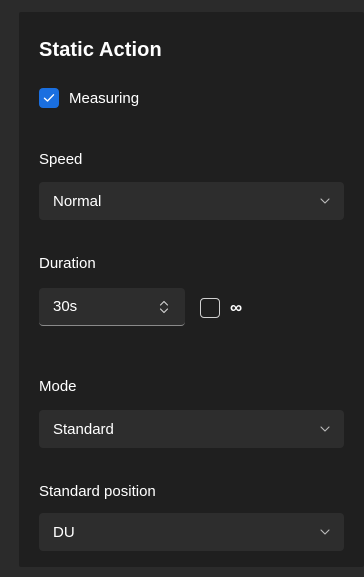  I want to click on measuring-checkbox-row: Measuring, so click(89, 98).